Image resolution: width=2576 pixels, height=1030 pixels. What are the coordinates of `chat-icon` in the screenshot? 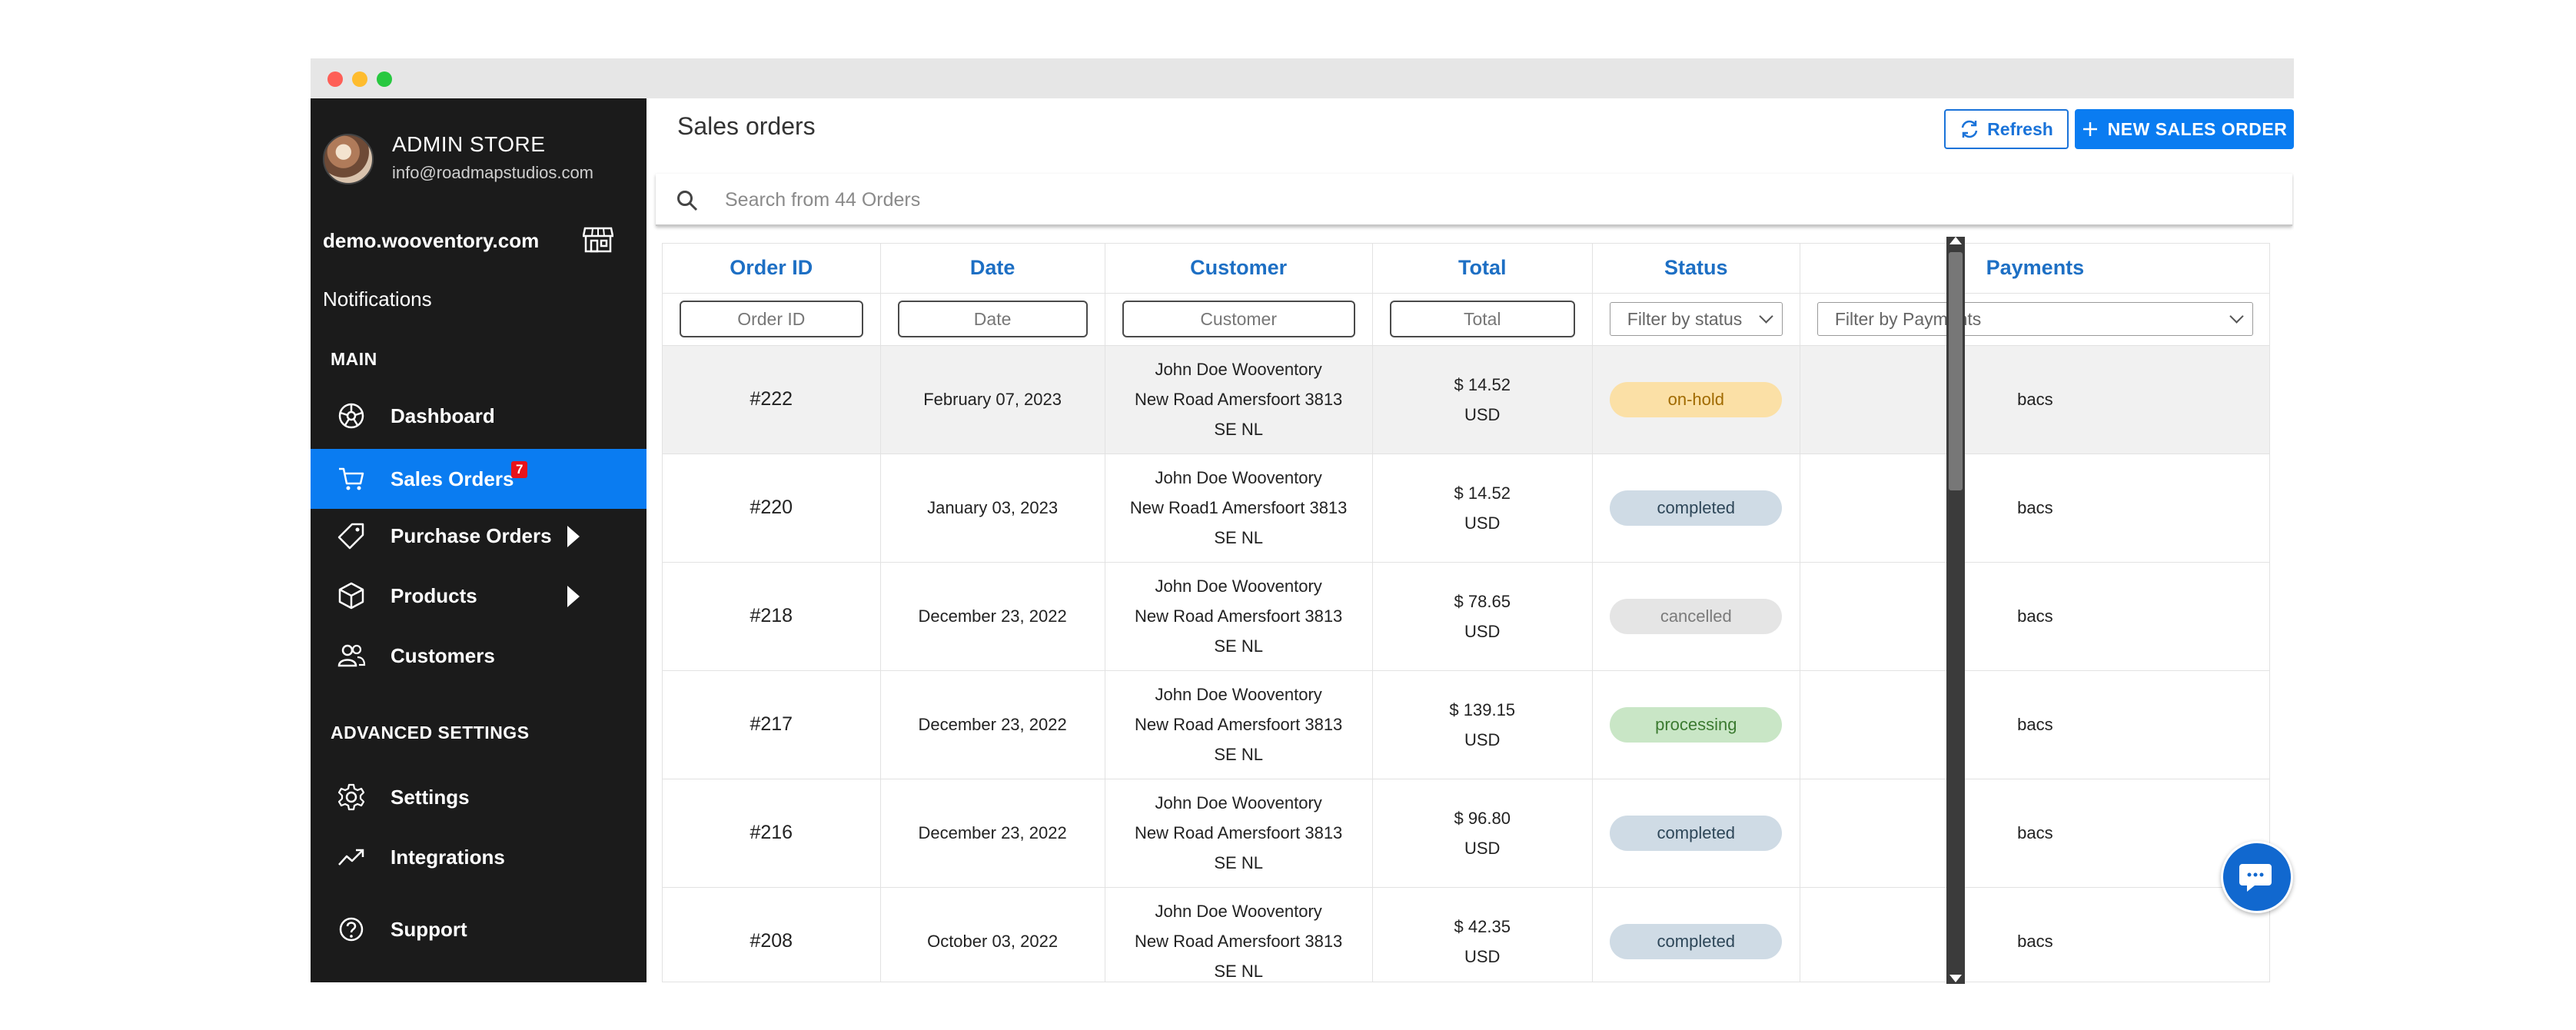 It's located at (2255, 878).